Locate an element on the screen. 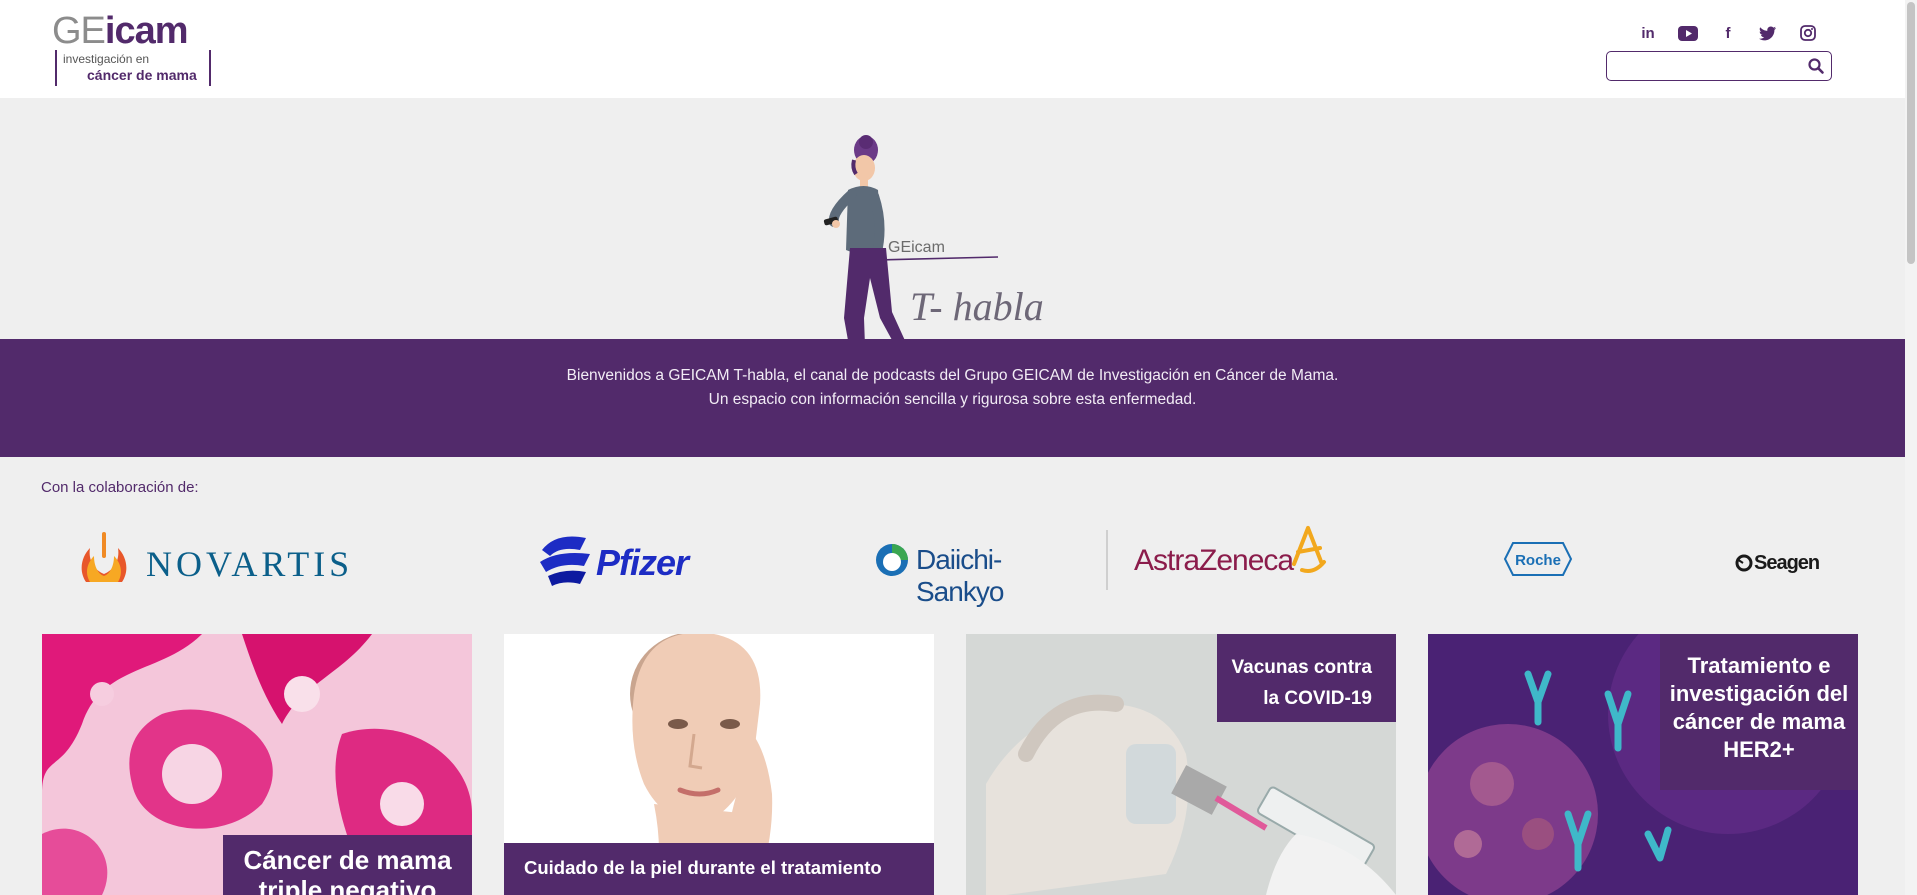  hero-brand-small: GEicam is located at coordinates (916, 247).